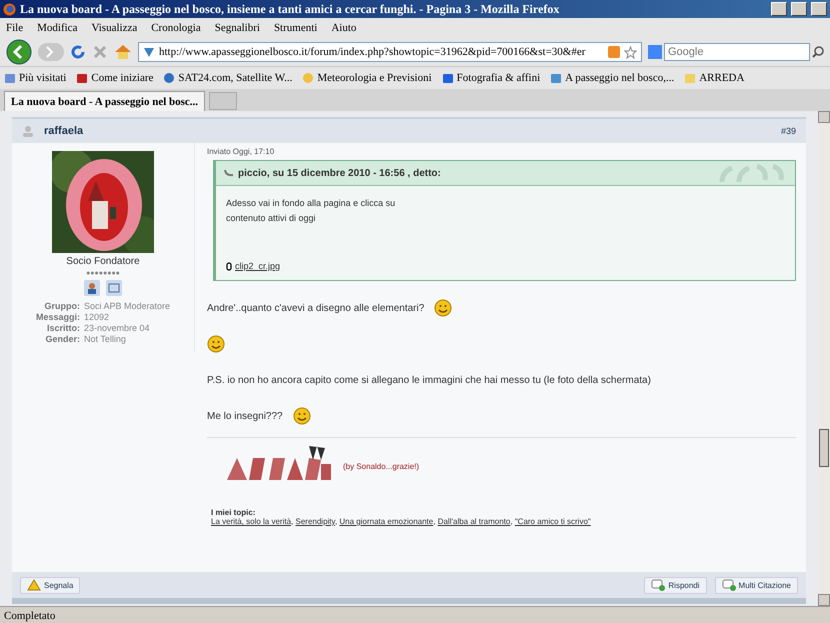 The image size is (830, 623). I want to click on back-button, so click(19, 52).